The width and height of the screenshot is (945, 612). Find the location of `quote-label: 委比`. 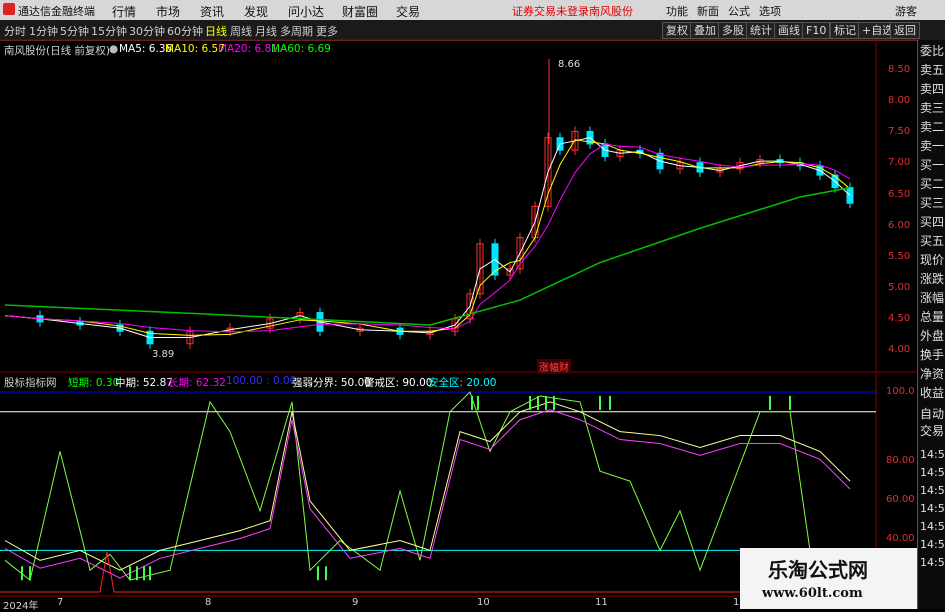

quote-label: 委比 is located at coordinates (932, 51).